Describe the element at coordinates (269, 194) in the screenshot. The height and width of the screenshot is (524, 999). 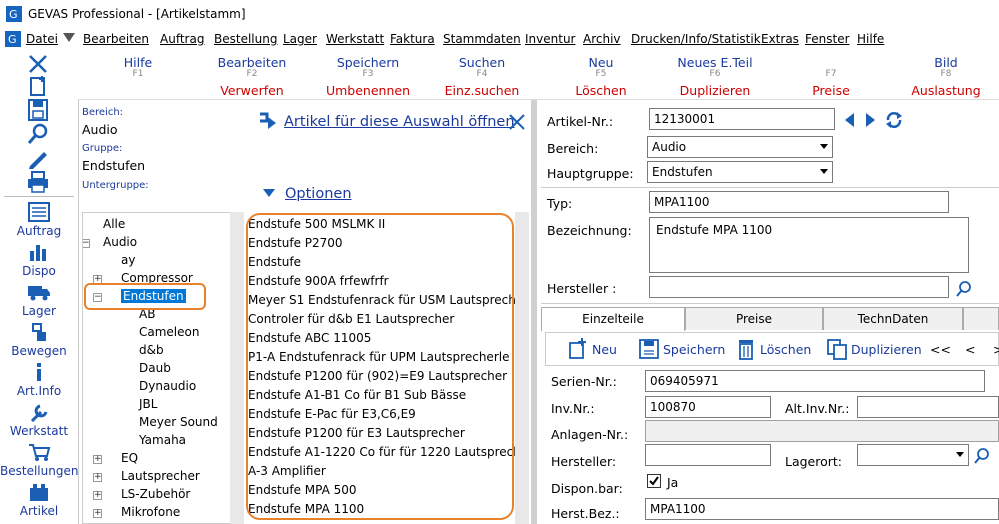
I see `chevron-down-icon` at that location.